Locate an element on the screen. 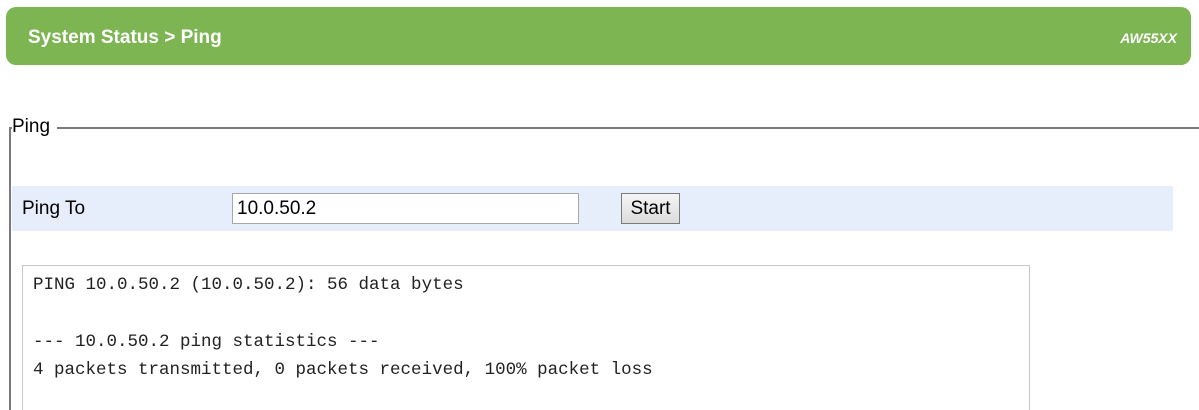 The height and width of the screenshot is (410, 1199). ping-legend: Ping is located at coordinates (35, 127).